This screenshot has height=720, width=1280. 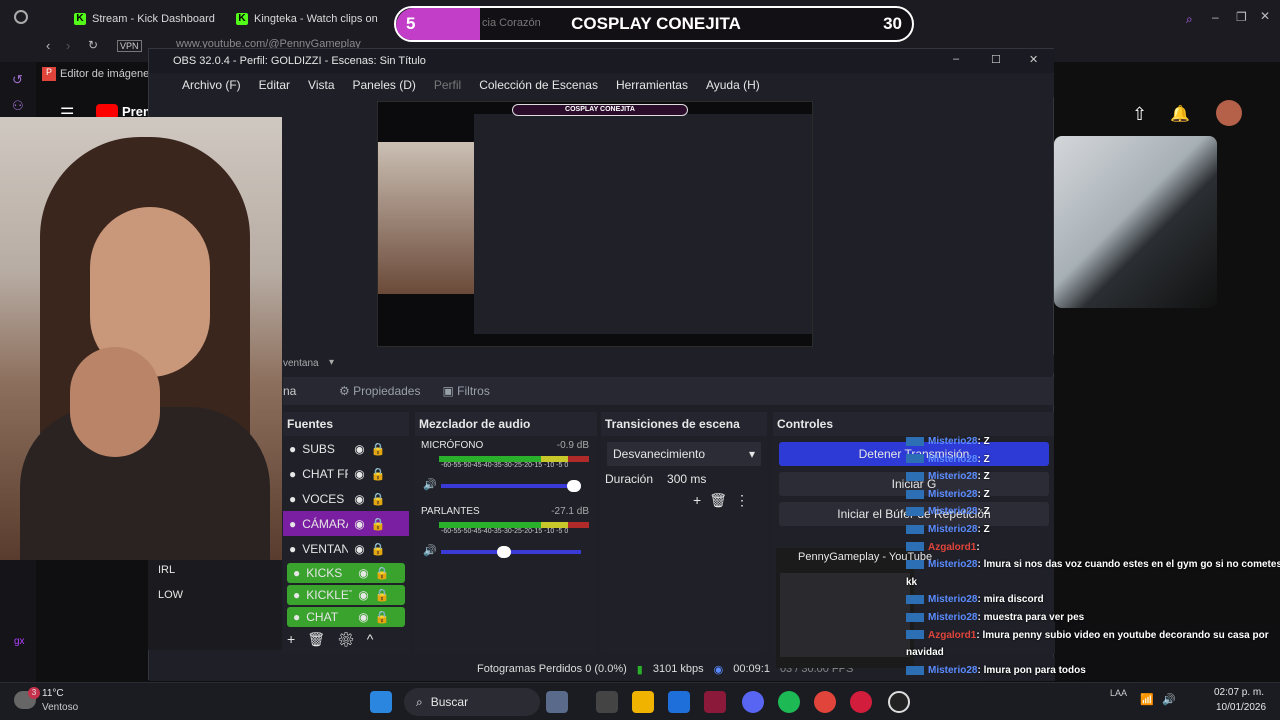 I want to click on search-icon: ⌕, so click(x=1189, y=19).